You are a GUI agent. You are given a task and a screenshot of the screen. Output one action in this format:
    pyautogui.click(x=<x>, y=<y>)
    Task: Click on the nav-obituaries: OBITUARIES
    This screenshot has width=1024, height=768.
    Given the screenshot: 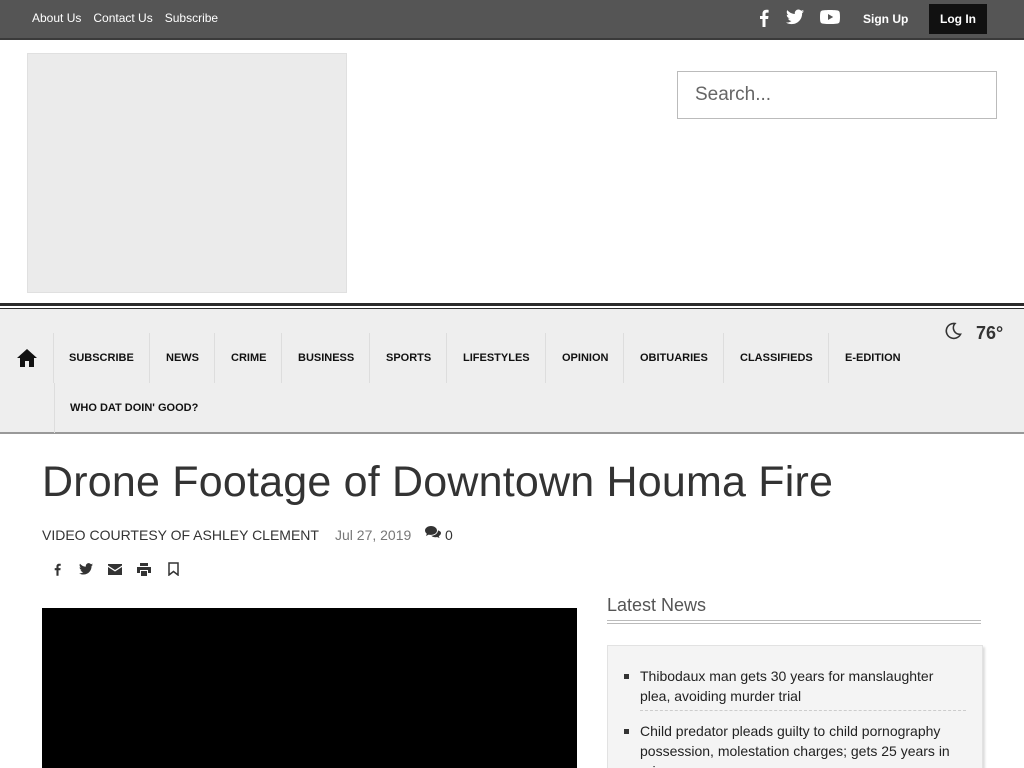 What is the action you would take?
    pyautogui.click(x=674, y=358)
    